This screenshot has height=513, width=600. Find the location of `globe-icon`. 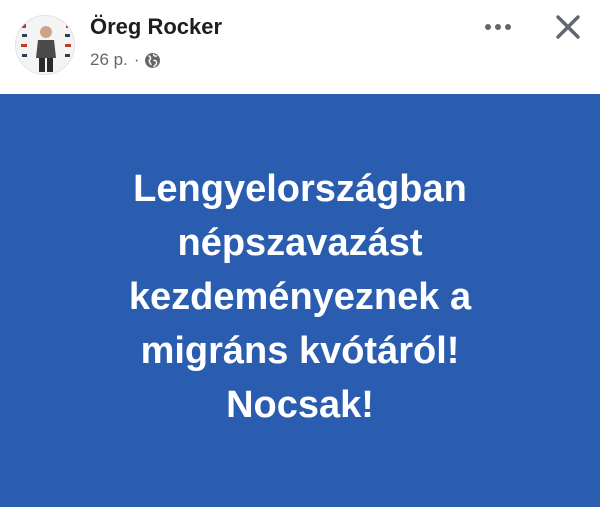

globe-icon is located at coordinates (152, 60).